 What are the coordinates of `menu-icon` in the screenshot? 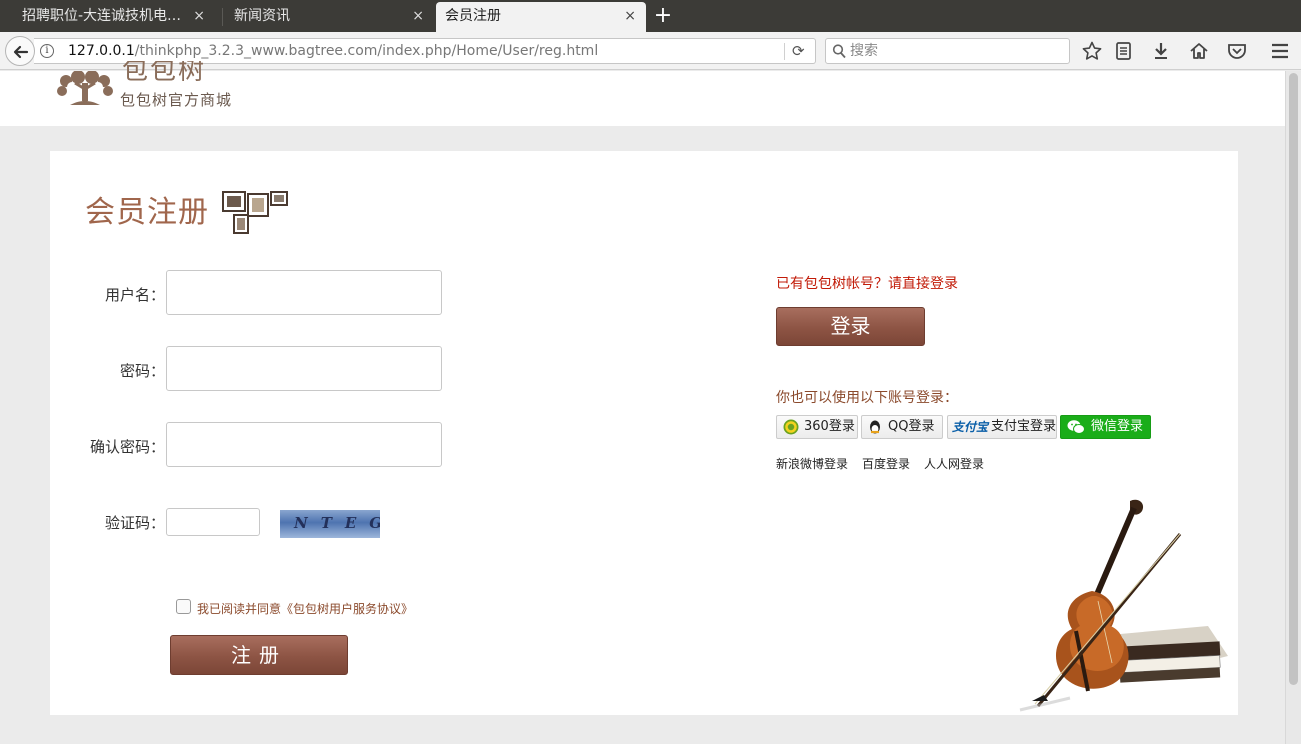 It's located at (1280, 51).